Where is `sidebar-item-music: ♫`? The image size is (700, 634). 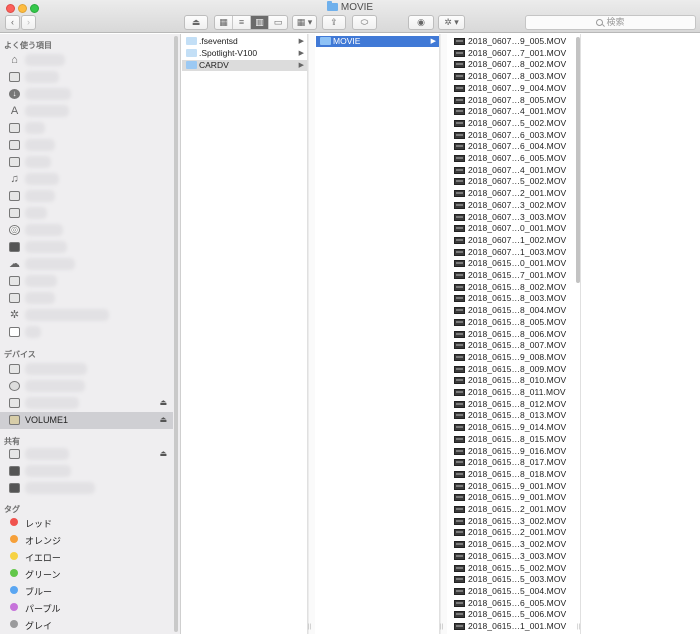
sidebar-item-music: ♫ is located at coordinates (86, 179).